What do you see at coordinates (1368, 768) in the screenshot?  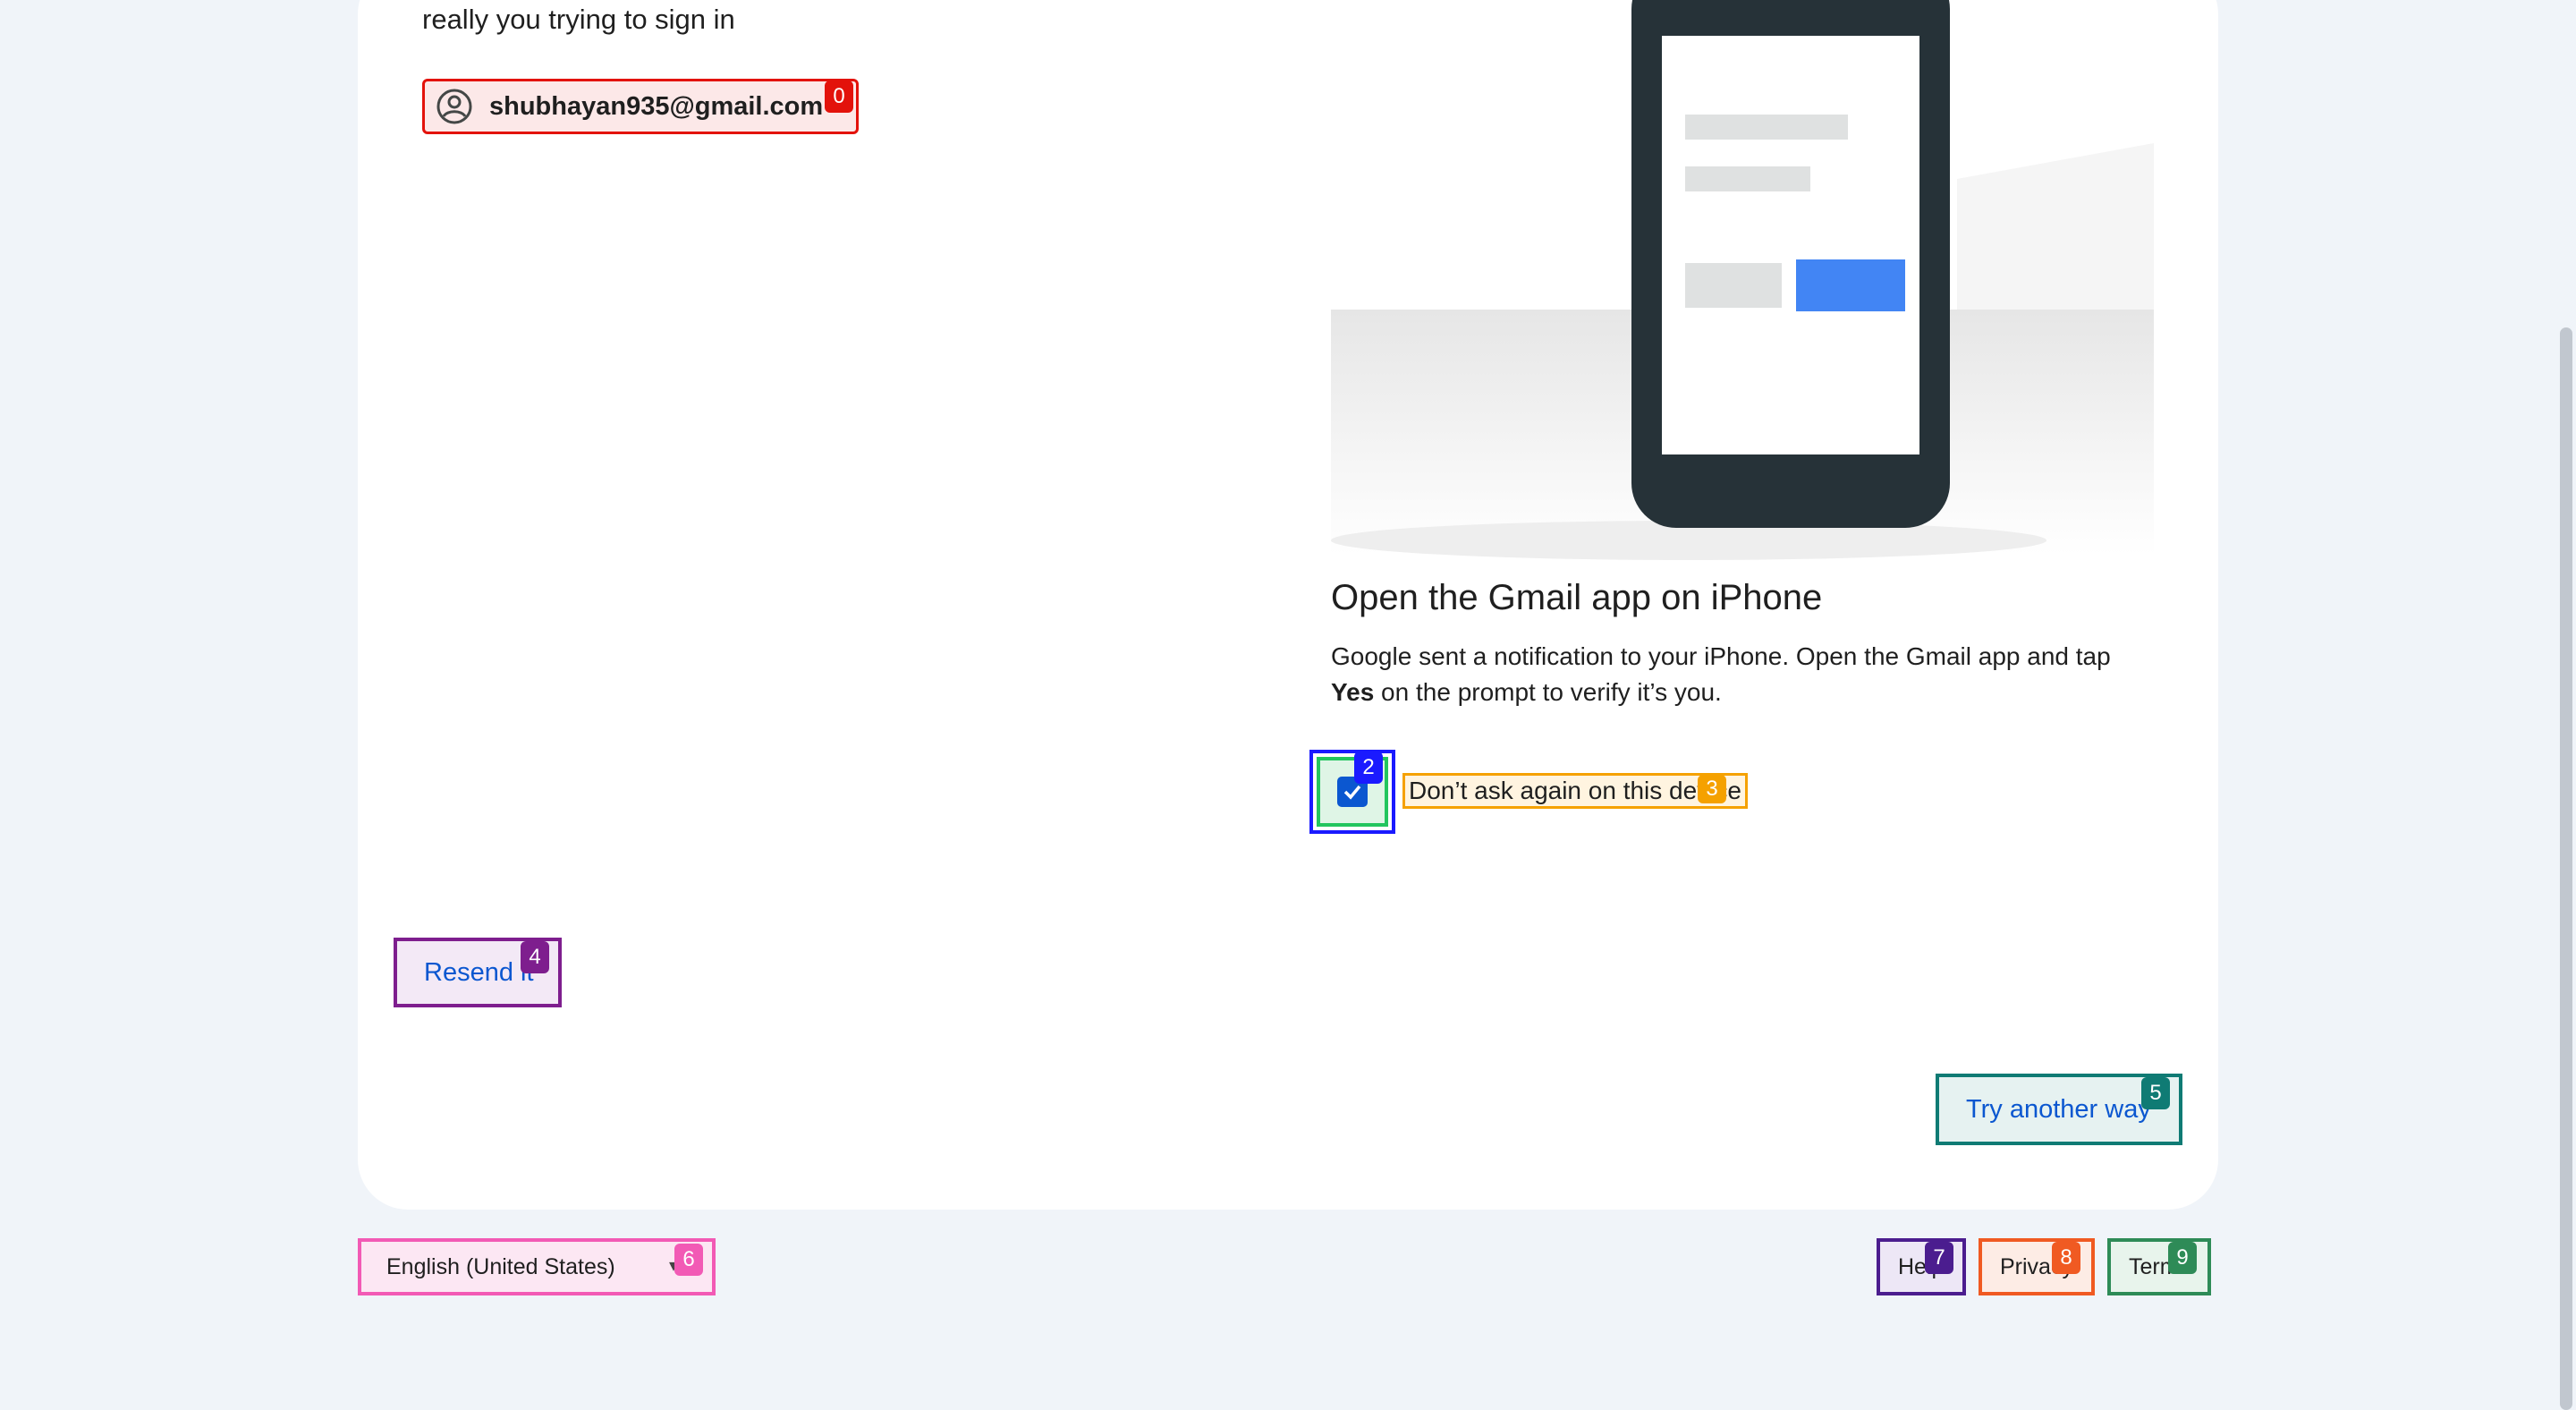 I see `marker-2: 2` at bounding box center [1368, 768].